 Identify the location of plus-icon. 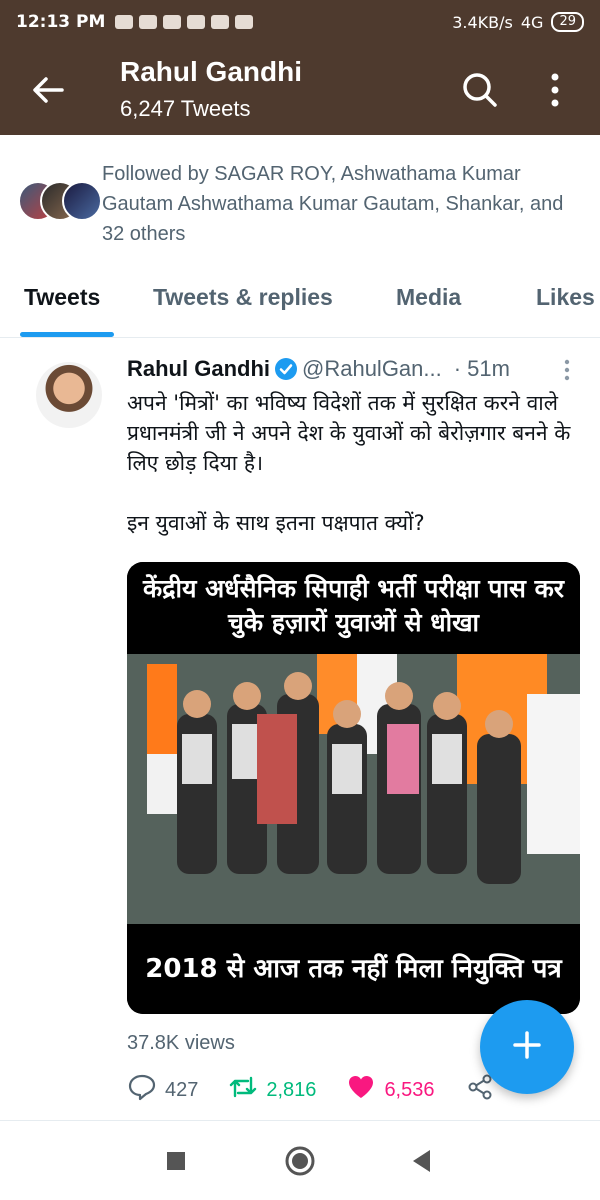
(527, 1047).